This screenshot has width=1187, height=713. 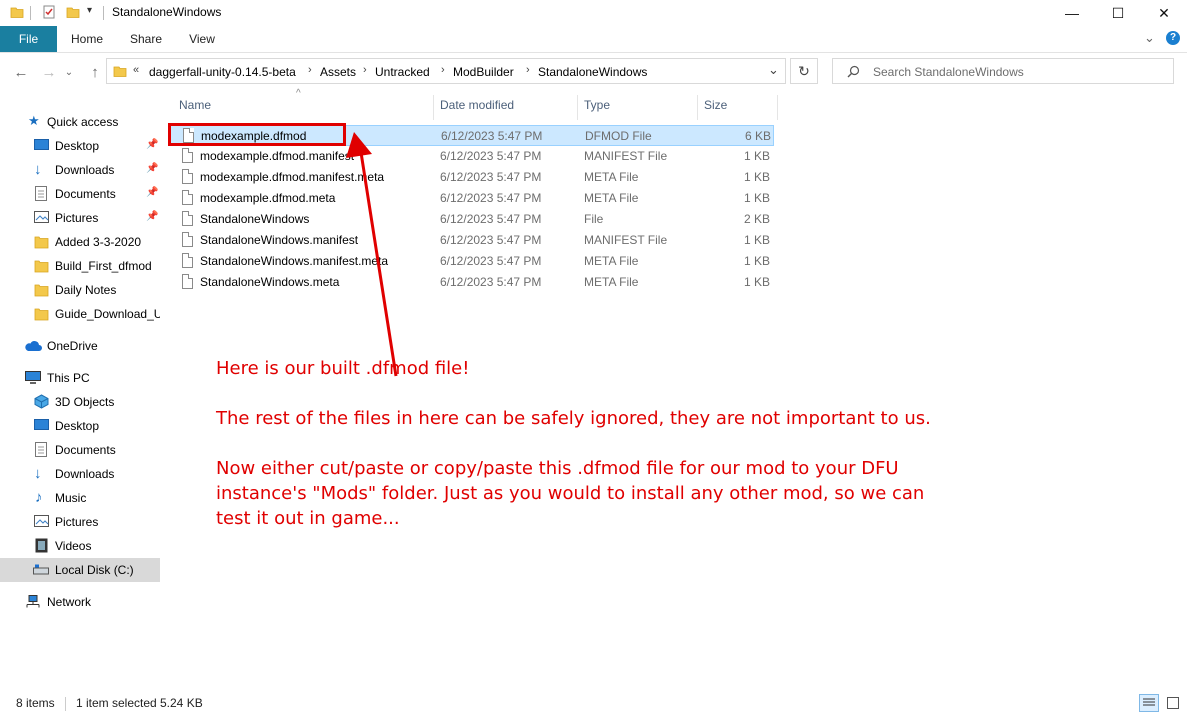 I want to click on breadcrumb-item: Untracked, so click(x=402, y=72).